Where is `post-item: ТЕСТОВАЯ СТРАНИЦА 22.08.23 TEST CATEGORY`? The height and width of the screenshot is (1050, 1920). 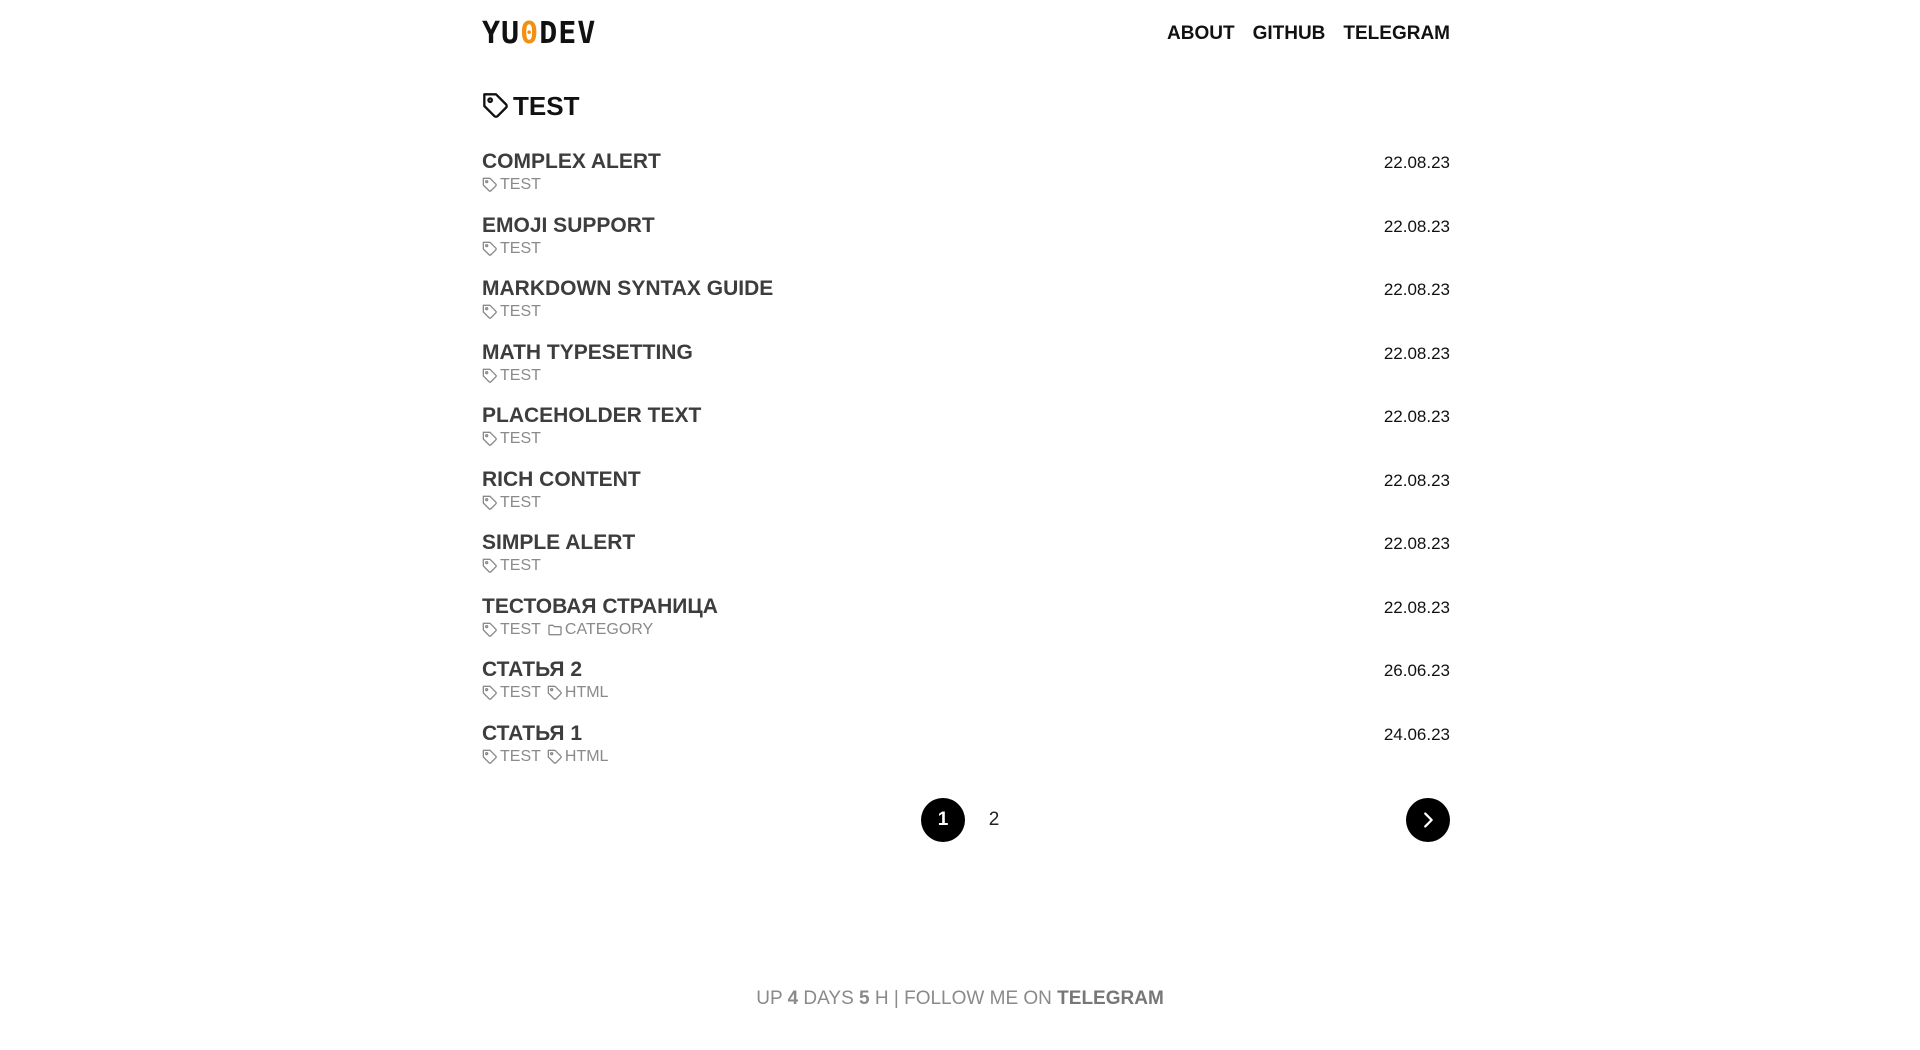 post-item: ТЕСТОВАЯ СТРАНИЦА 22.08.23 TEST CATEGORY is located at coordinates (966, 626).